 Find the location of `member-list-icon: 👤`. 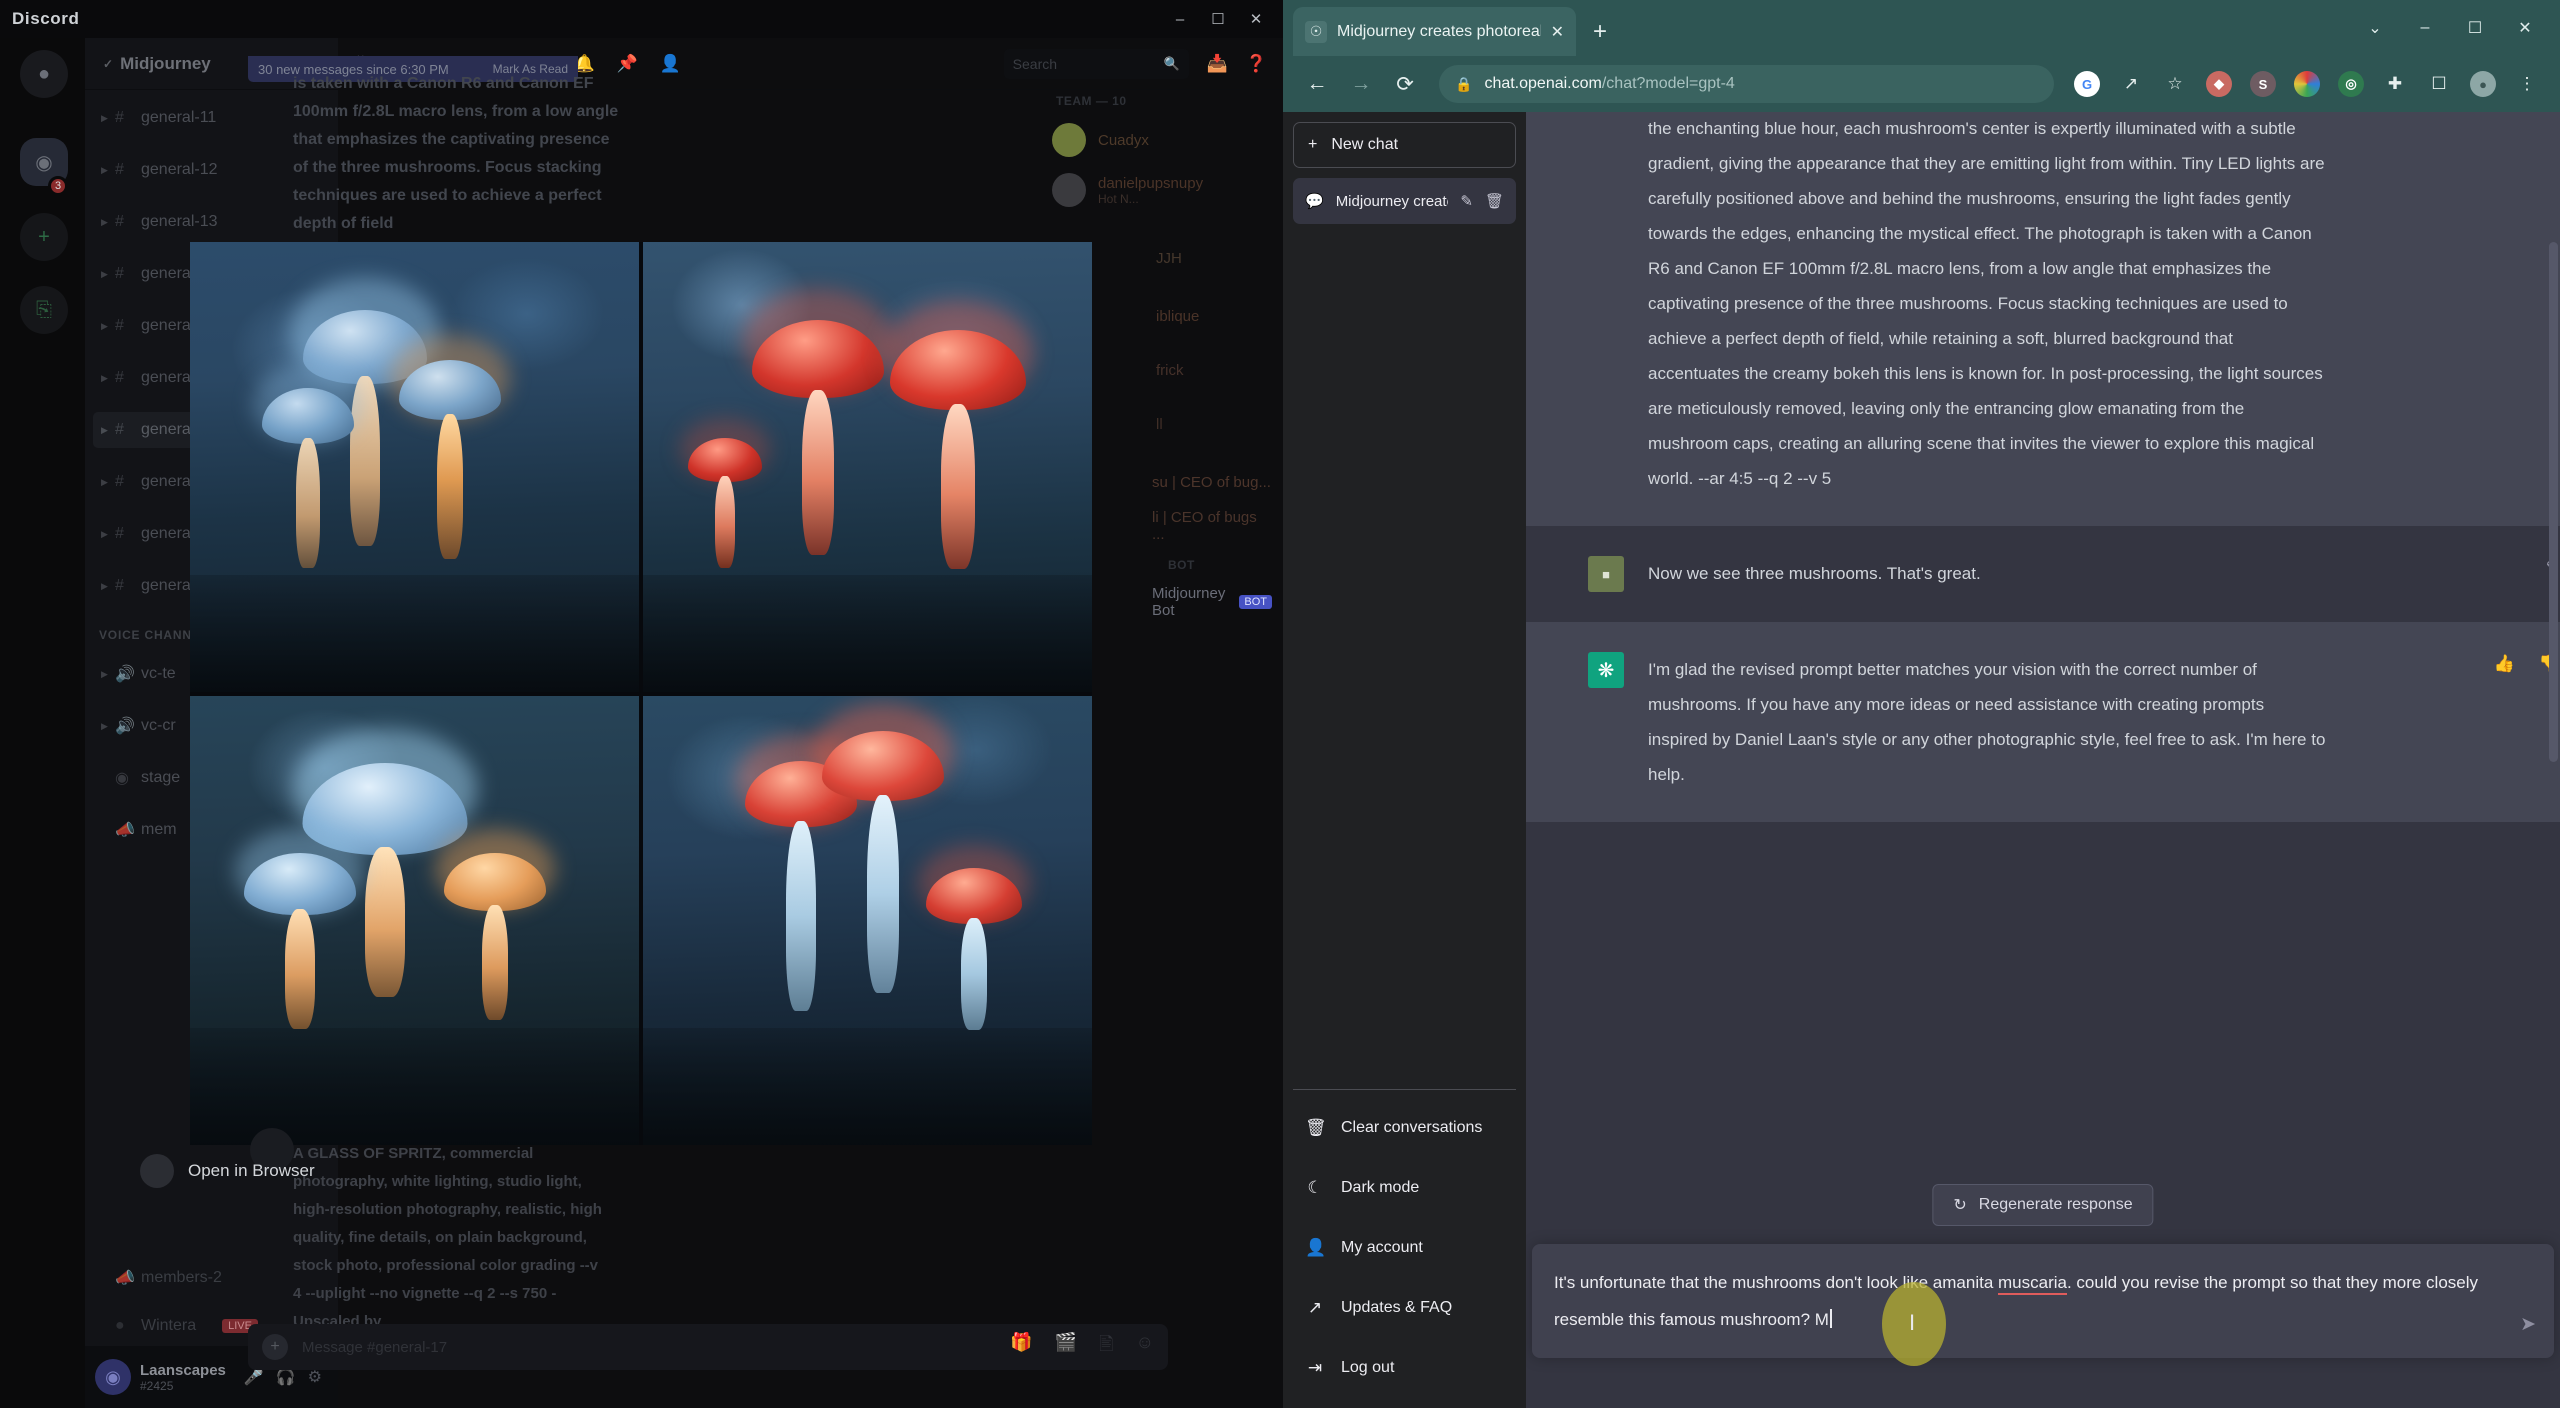

member-list-icon: 👤 is located at coordinates (670, 64).